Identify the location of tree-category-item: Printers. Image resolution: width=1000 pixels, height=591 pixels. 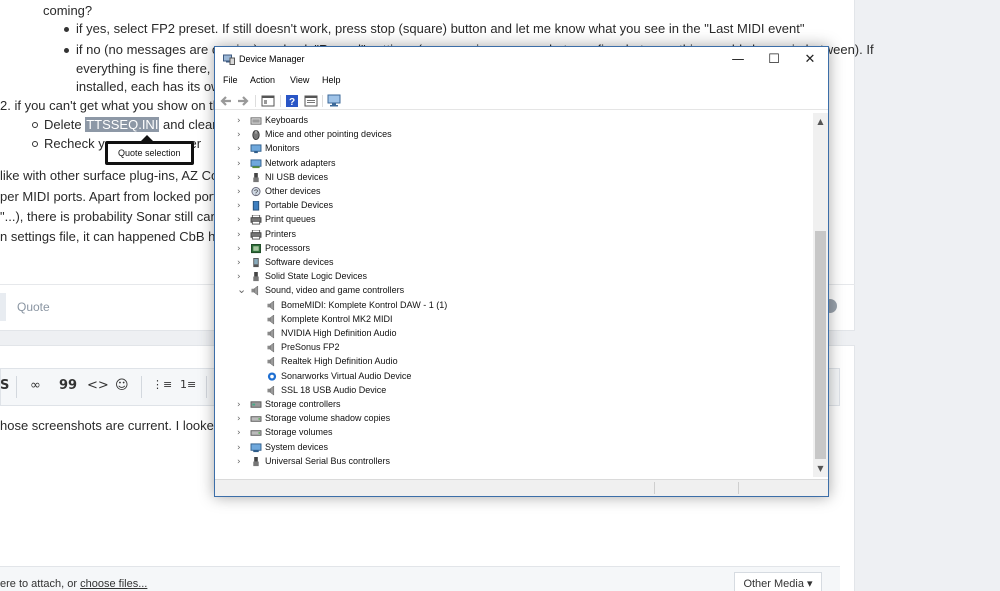
(280, 236).